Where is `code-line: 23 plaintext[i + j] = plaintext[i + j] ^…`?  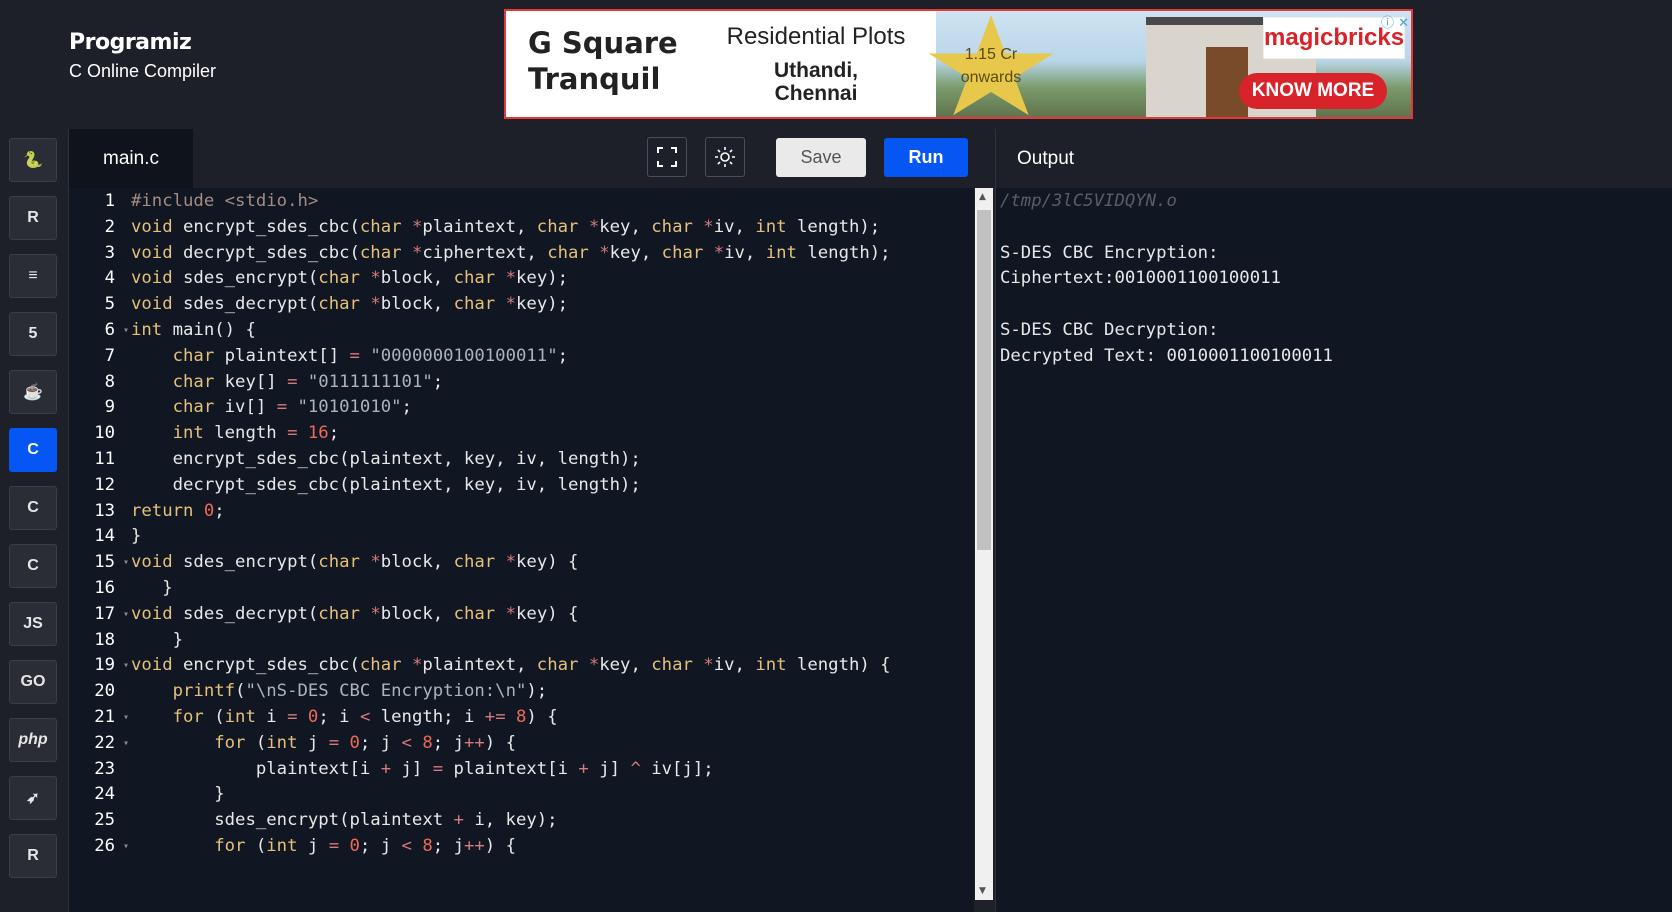 code-line: 23 plaintext[i + j] = plaintext[i + j] ^… is located at coordinates (521, 769).